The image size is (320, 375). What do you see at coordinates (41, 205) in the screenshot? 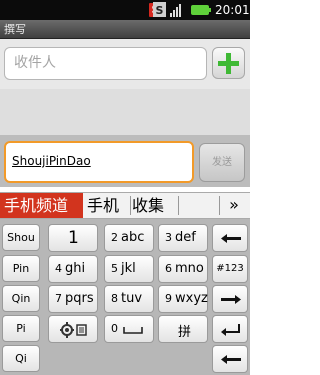
I see `candidate-item: 手机频道` at bounding box center [41, 205].